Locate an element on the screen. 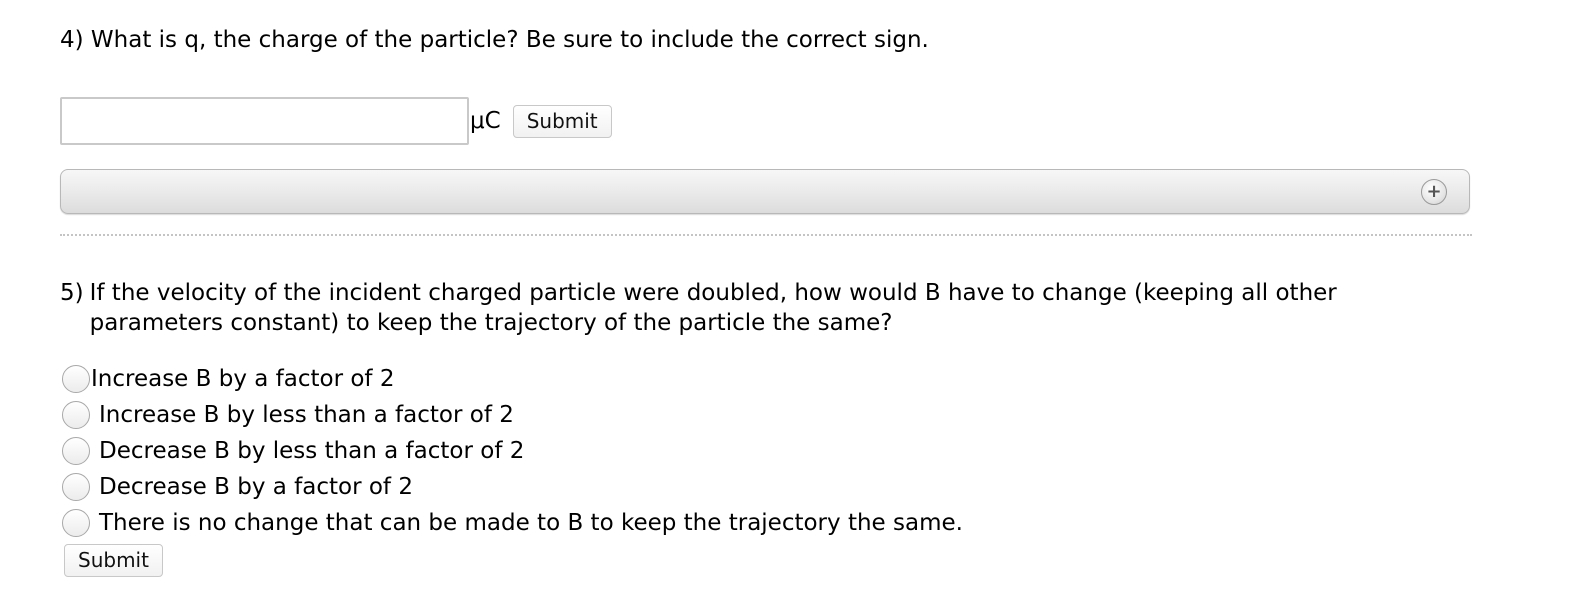  unit-label: μC is located at coordinates (485, 121).